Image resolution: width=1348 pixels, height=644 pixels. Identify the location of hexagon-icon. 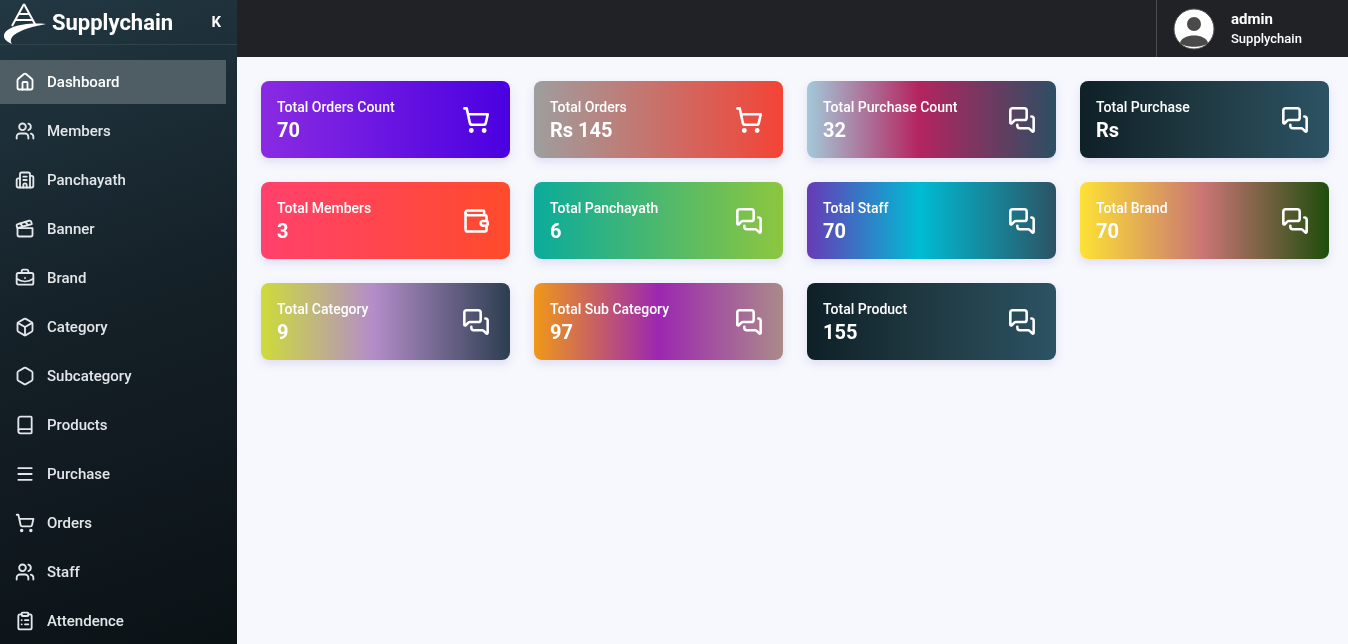
(25, 376).